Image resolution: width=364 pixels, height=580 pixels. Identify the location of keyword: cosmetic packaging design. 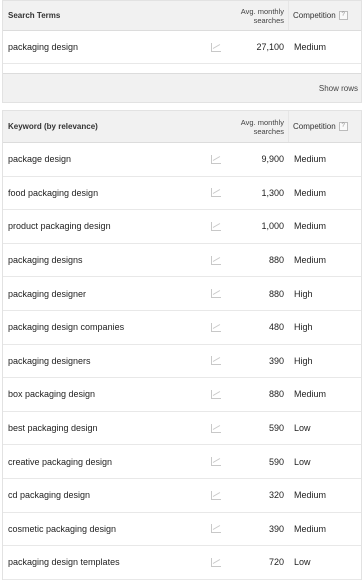
(62, 528).